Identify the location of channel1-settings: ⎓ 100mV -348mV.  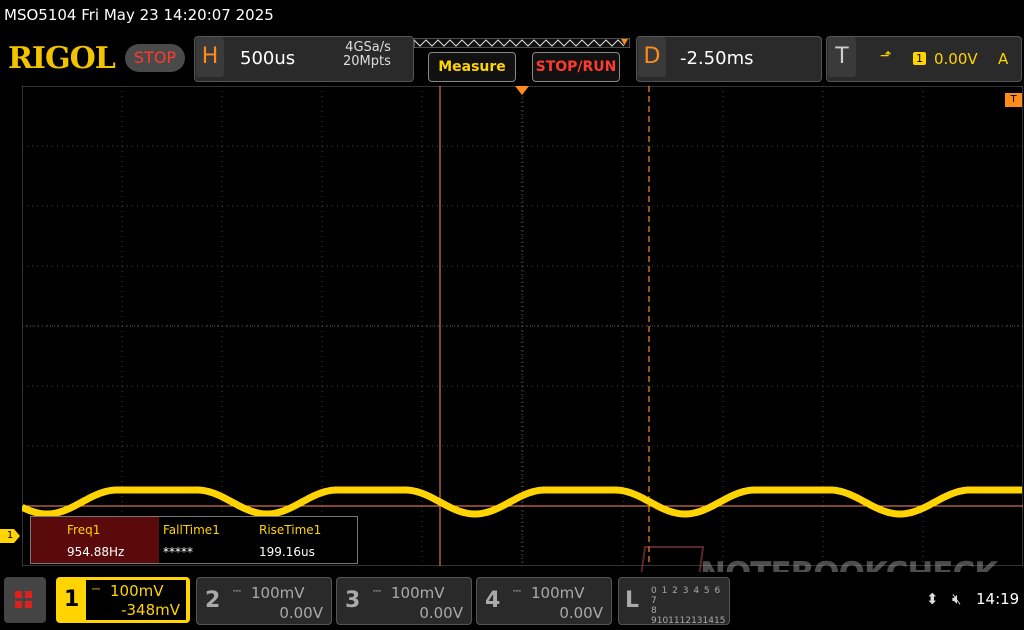
(136, 600).